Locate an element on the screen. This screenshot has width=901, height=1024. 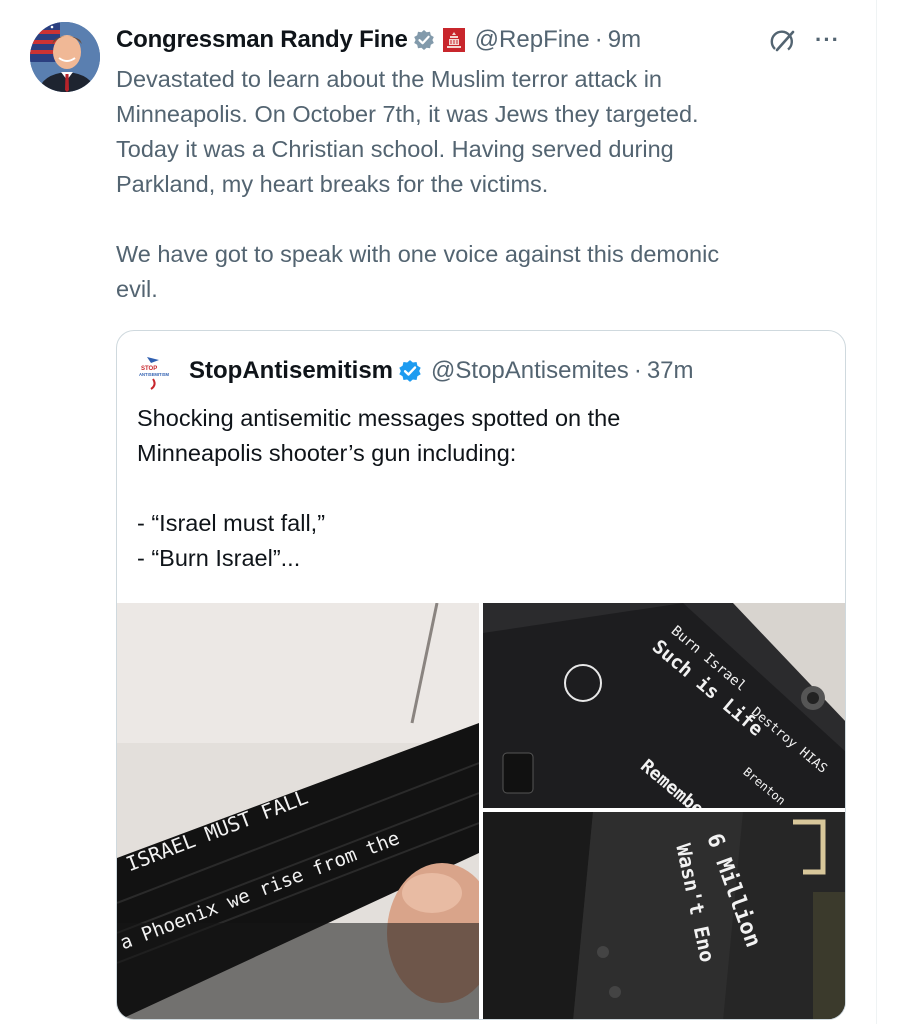
svg-text: ANTISEMITISM is located at coordinates (154, 374).